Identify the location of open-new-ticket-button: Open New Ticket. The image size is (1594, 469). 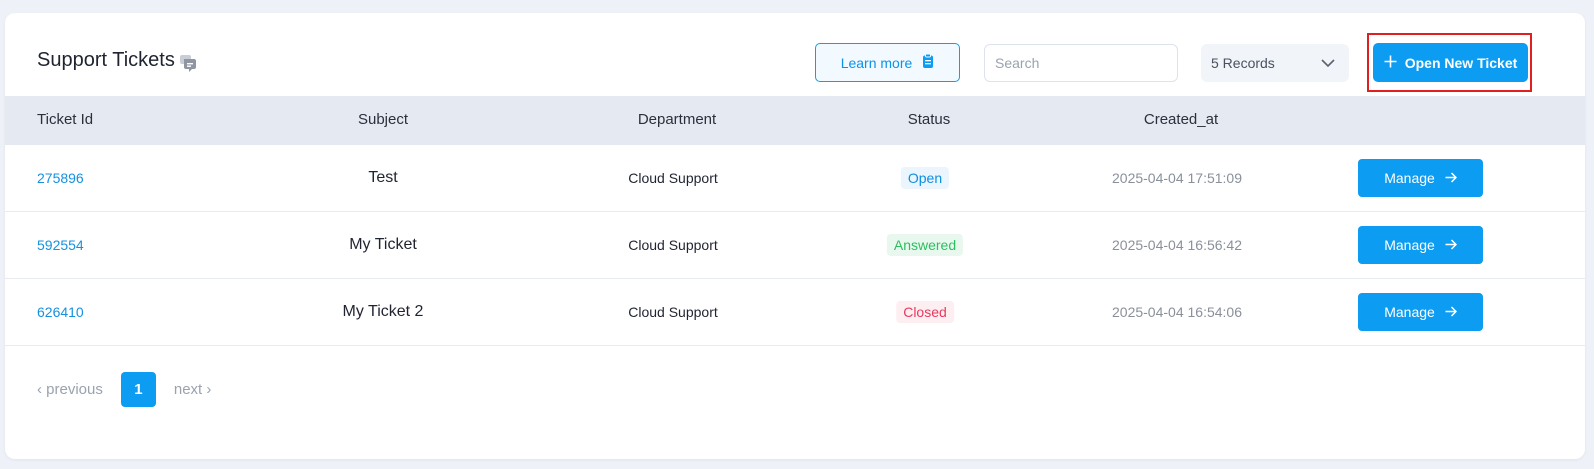
(1450, 62).